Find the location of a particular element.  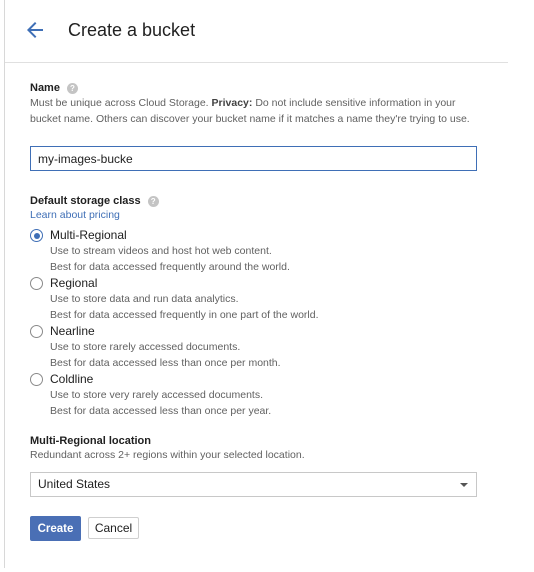

option-title: Coldline is located at coordinates (72, 379).